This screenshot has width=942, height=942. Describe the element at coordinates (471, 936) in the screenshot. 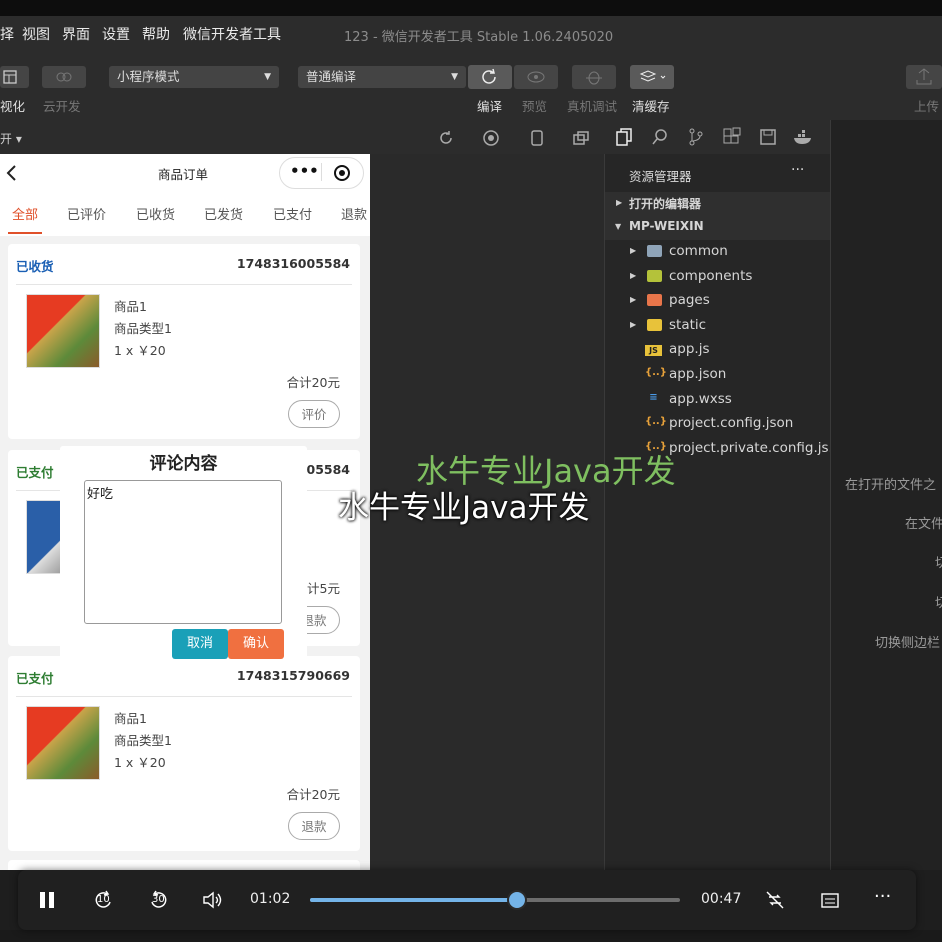

I see `status-bar` at that location.